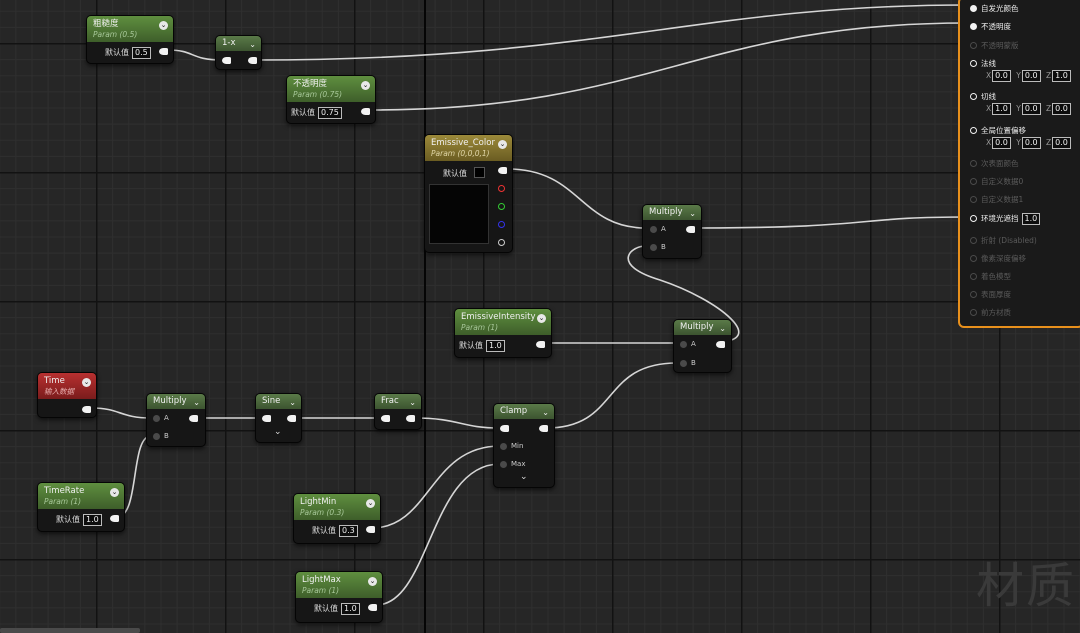 Image resolution: width=1080 pixels, height=633 pixels. What do you see at coordinates (479, 172) in the screenshot?
I see `color-swatch` at bounding box center [479, 172].